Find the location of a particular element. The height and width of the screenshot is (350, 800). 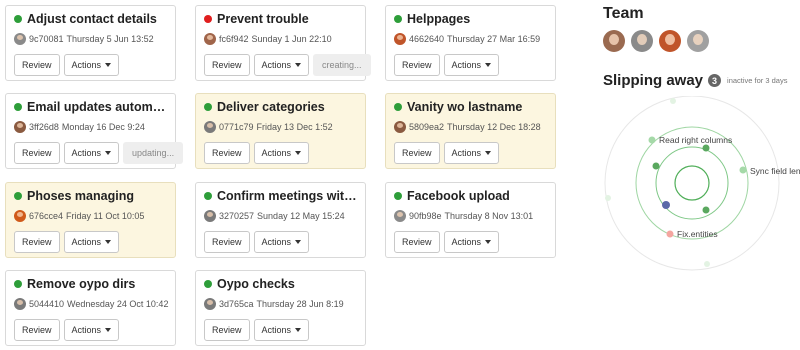

card-title: Vanity wo lastname is located at coordinates (464, 107).